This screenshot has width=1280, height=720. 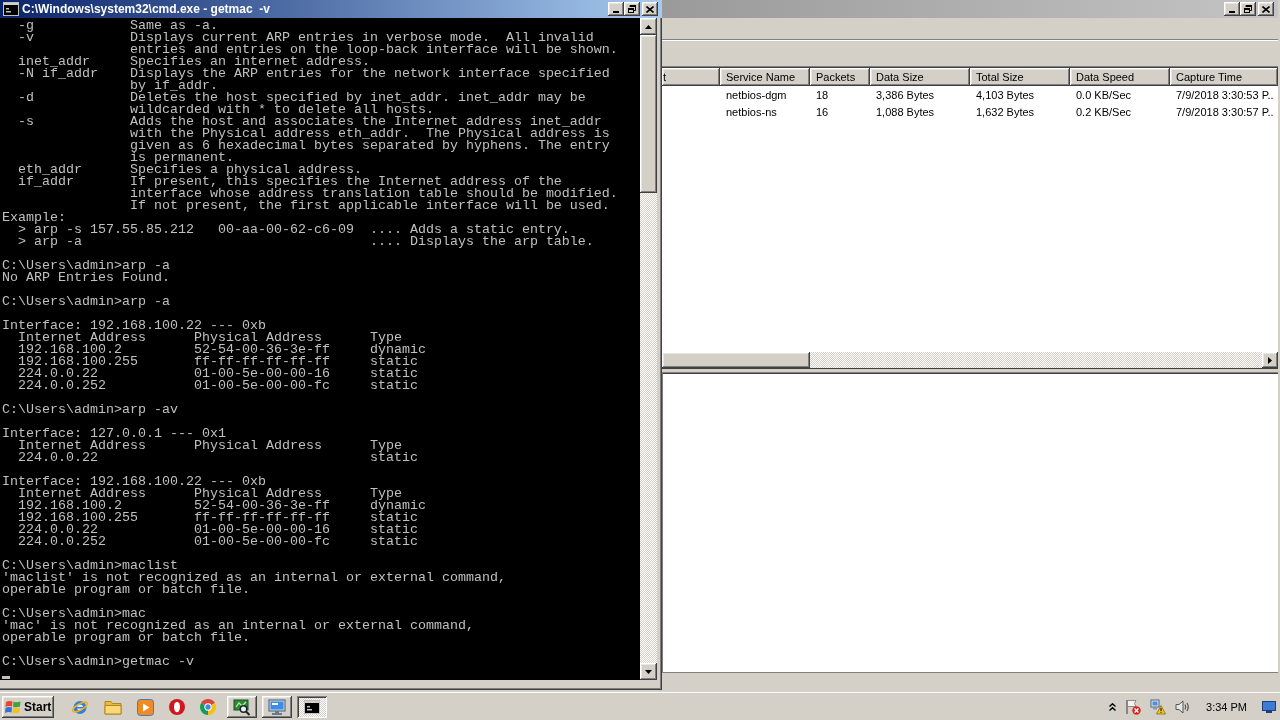 What do you see at coordinates (765, 77) in the screenshot?
I see `column-header: Service Name` at bounding box center [765, 77].